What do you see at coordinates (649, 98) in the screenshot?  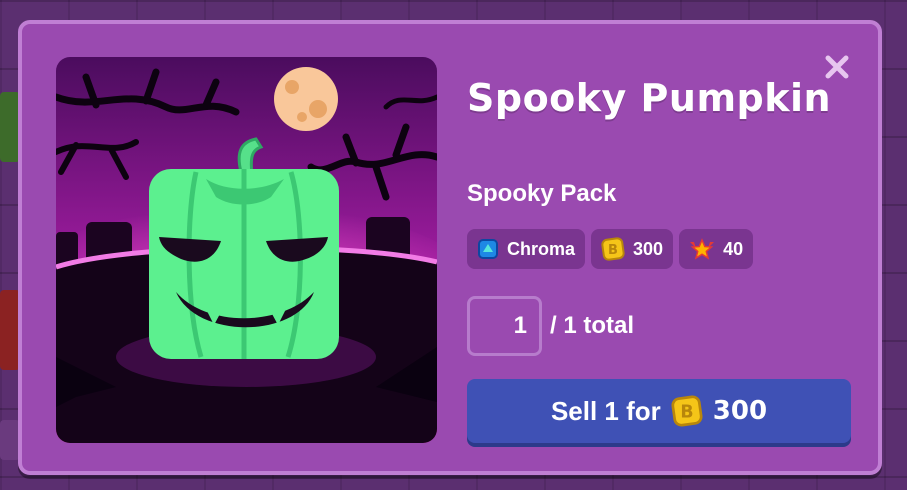 I see `item-title: Spooky Pumpkin` at bounding box center [649, 98].